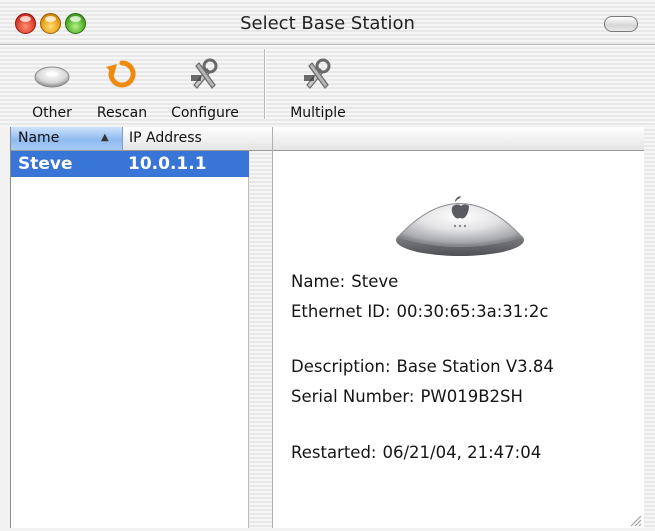 The width and height of the screenshot is (655, 531). I want to click on title-bar: Select Base Station, so click(327, 22).